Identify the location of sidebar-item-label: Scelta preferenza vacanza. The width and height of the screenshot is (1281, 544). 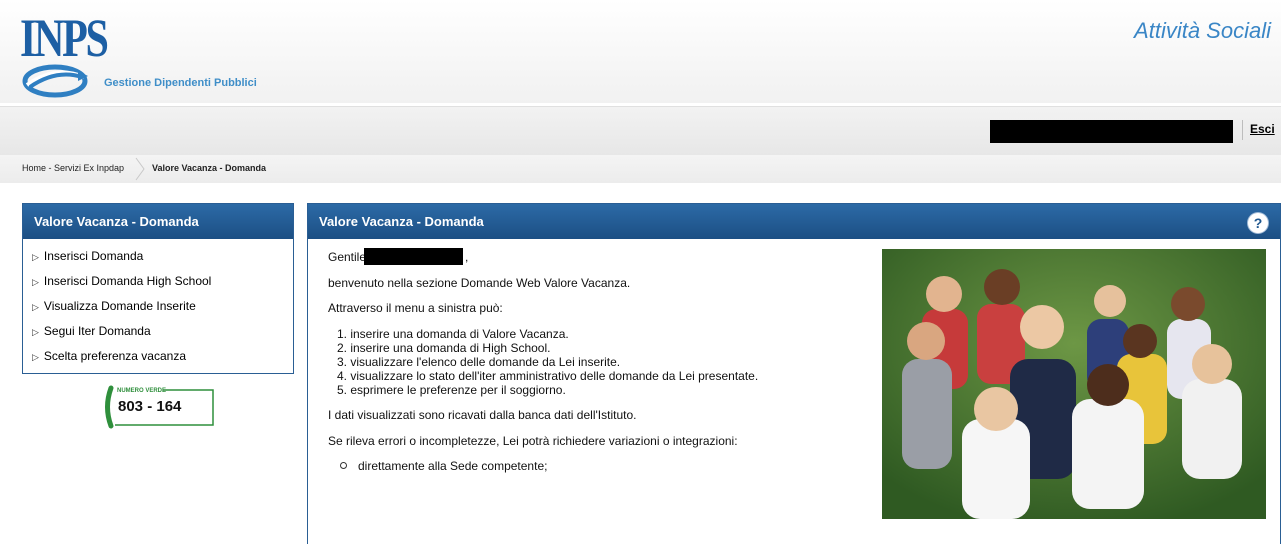
(115, 356).